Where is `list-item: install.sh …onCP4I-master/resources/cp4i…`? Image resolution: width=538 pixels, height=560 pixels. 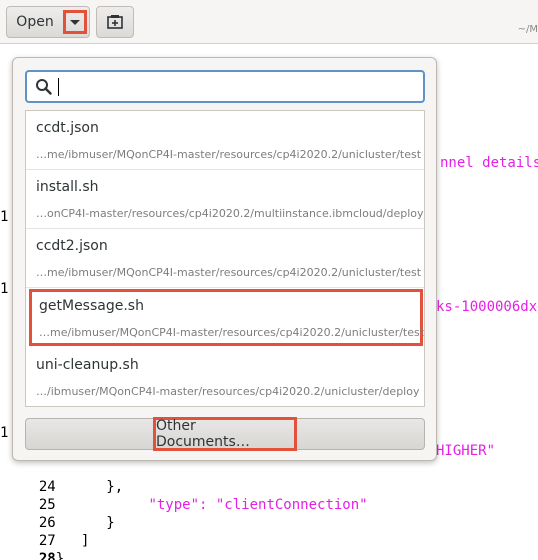
list-item: install.sh …onCP4I-master/resources/cp4i… is located at coordinates (225, 199).